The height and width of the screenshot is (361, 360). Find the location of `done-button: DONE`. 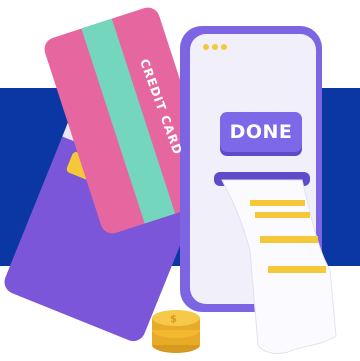

done-button: DONE is located at coordinates (261, 132).